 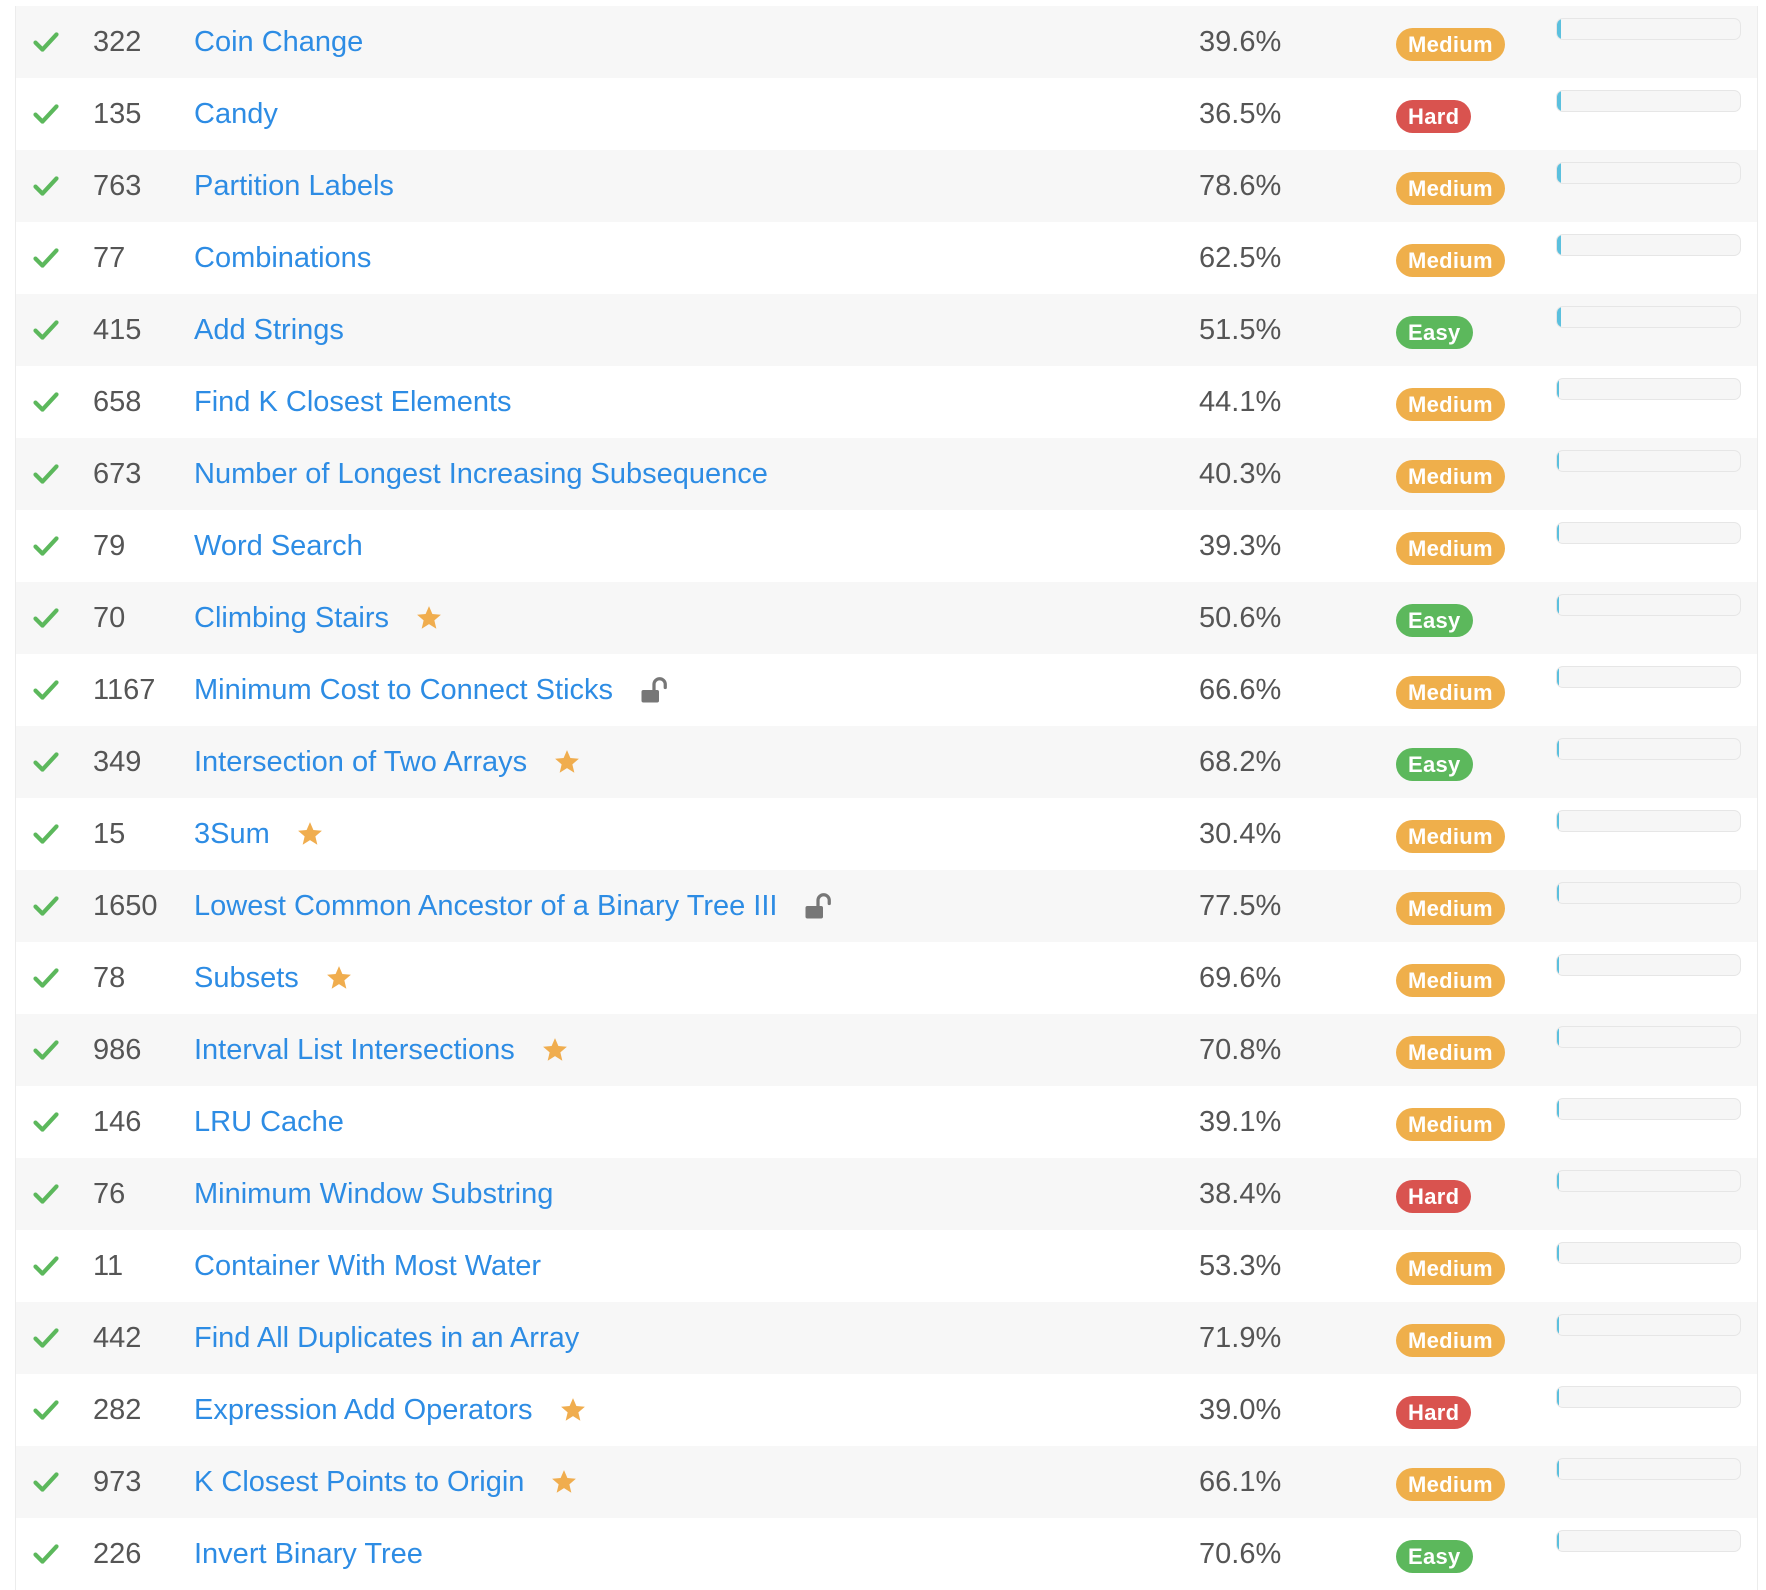 I want to click on problem-number: 349, so click(x=117, y=762).